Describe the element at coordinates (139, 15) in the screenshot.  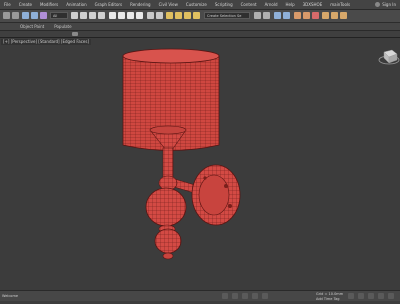
I see `placement-icon` at that location.